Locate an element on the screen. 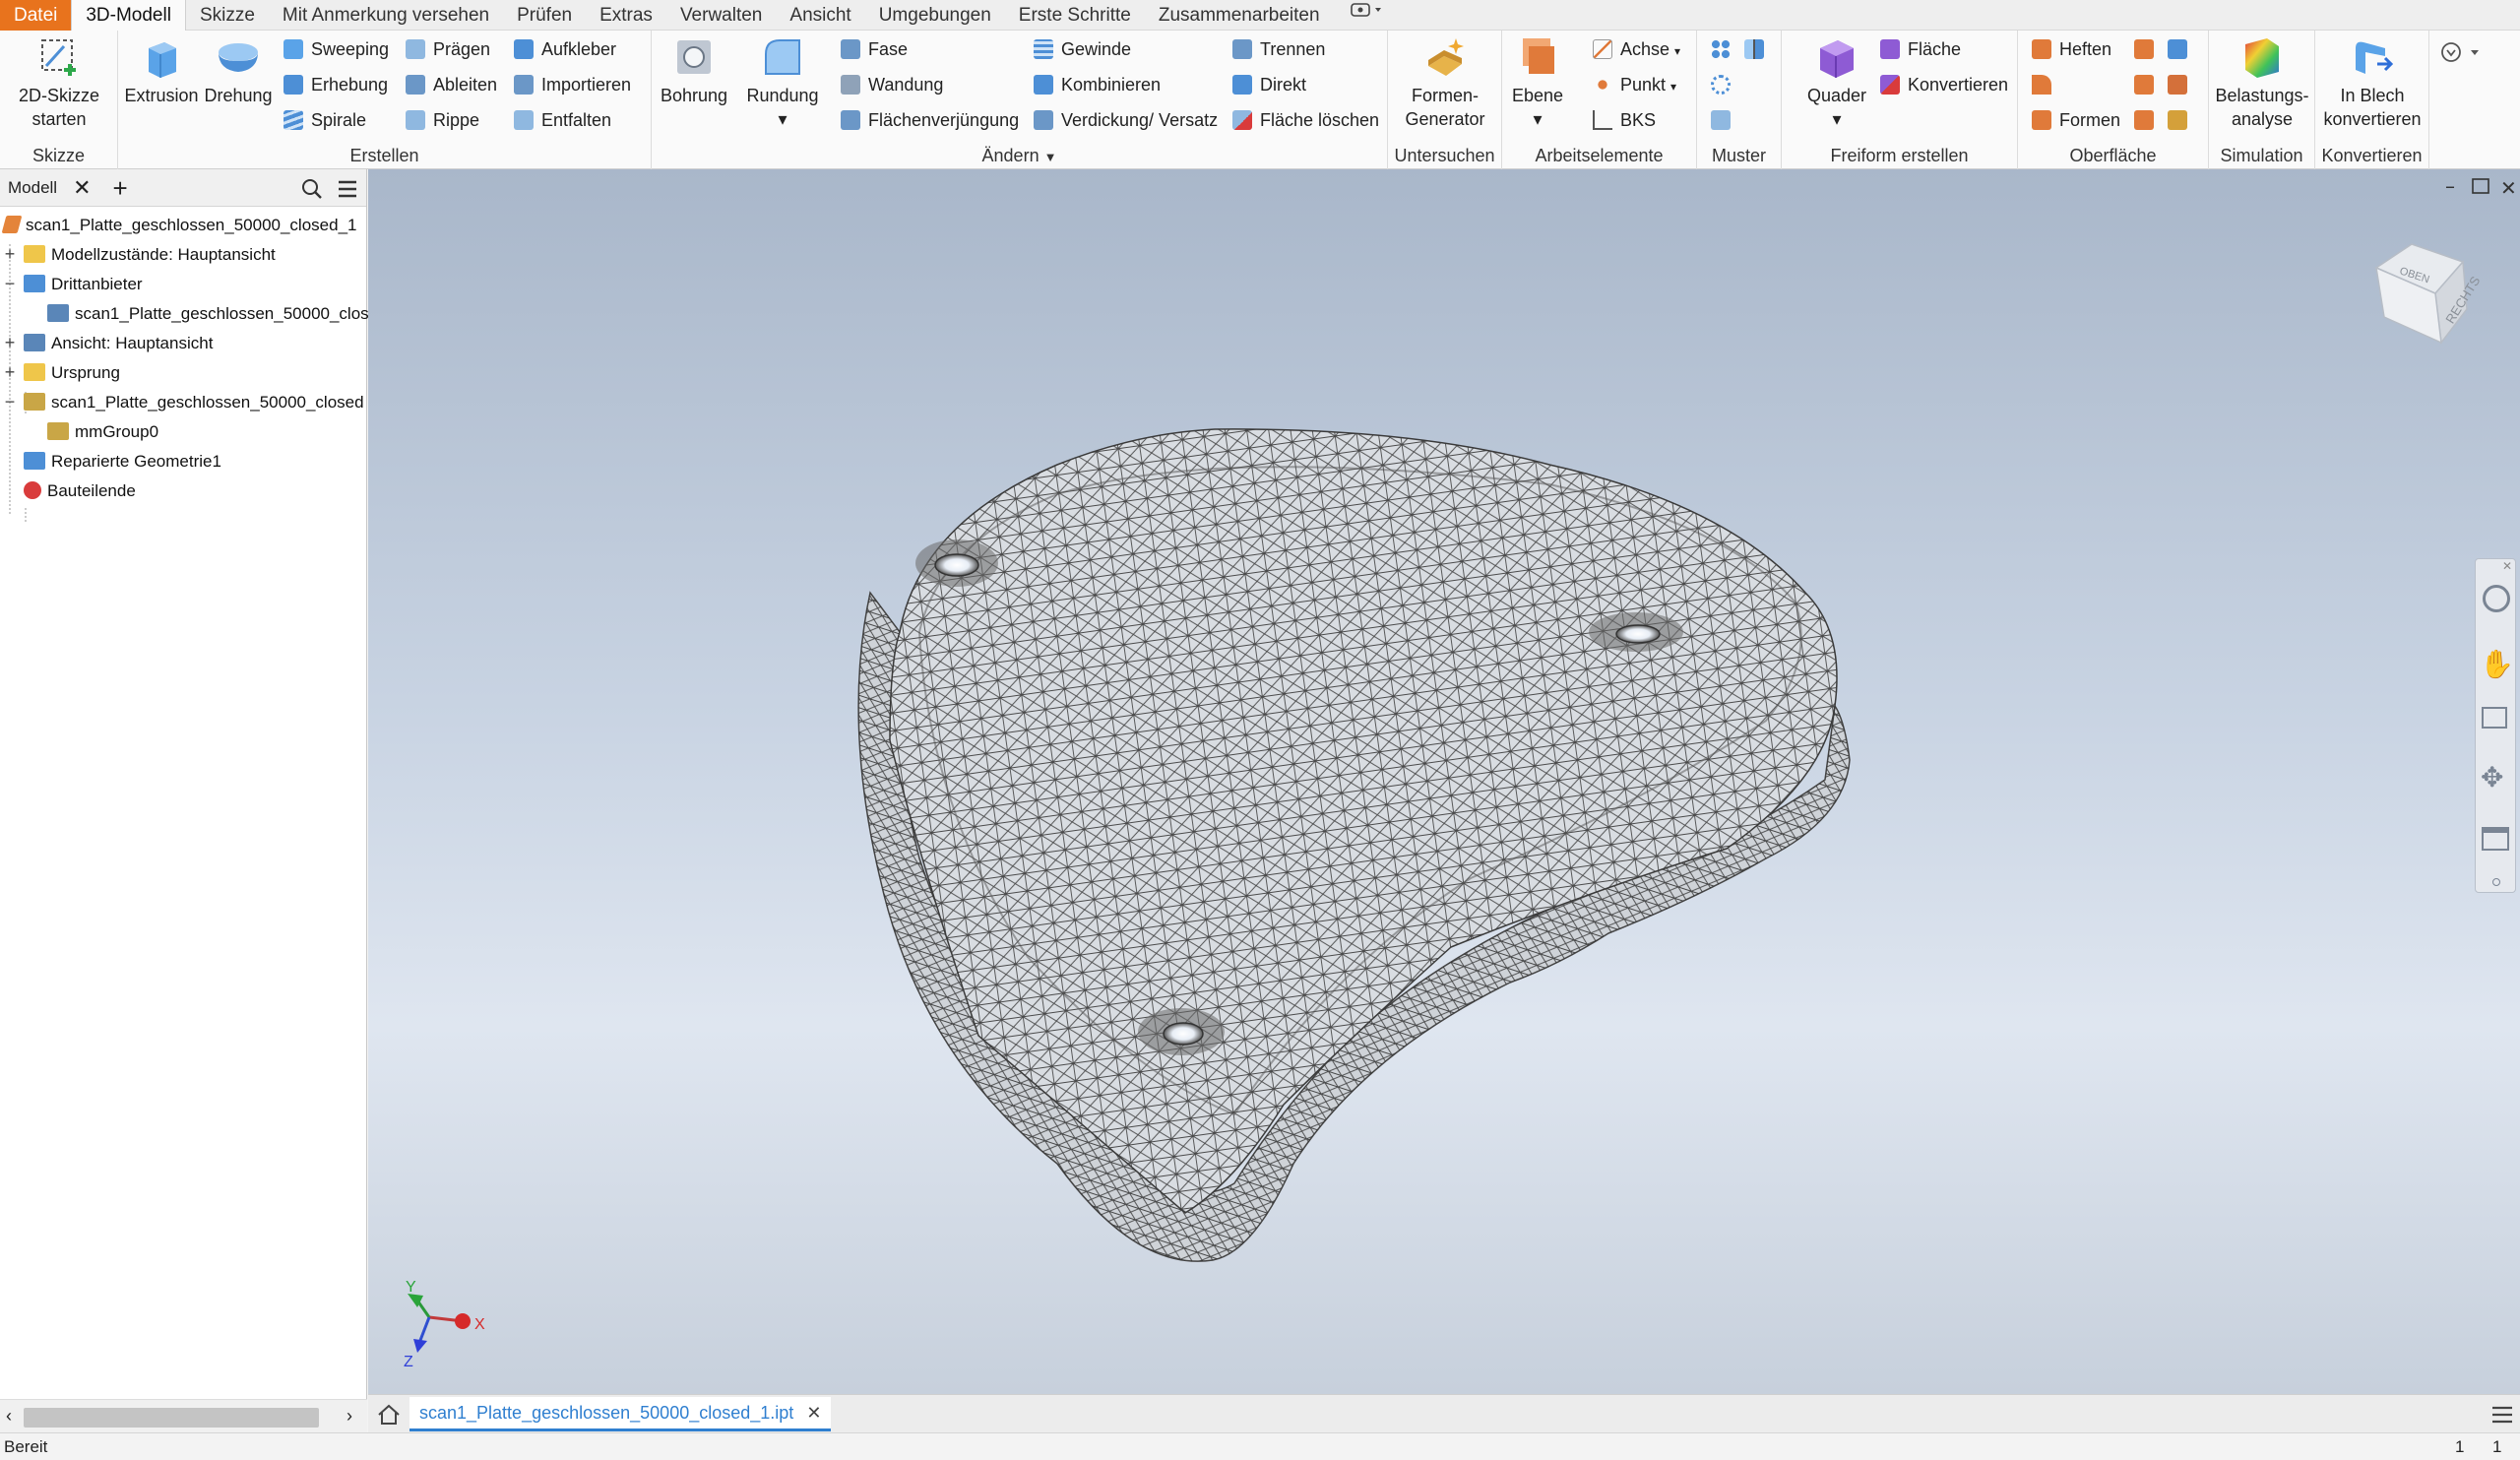 The image size is (2520, 1460). tree-item: Ursprung is located at coordinates (72, 373).